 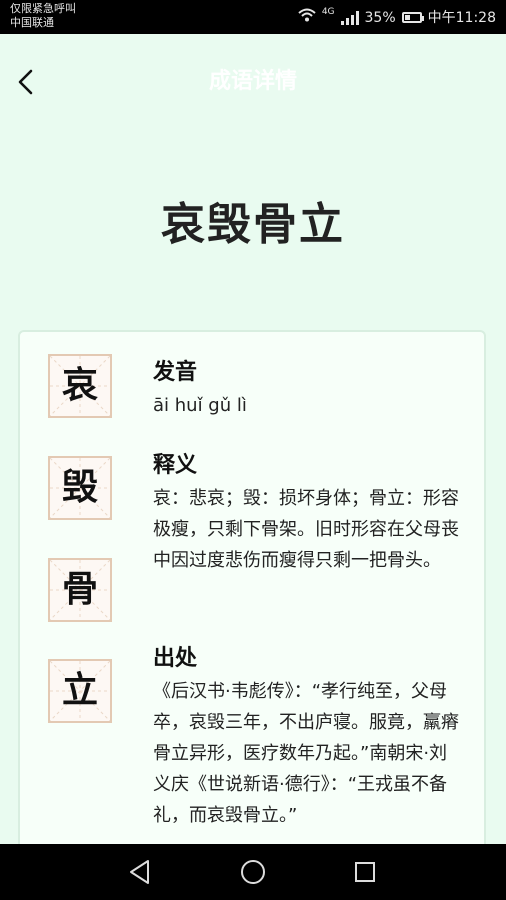 What do you see at coordinates (253, 224) in the screenshot?
I see `idiom-title: 哀毁骨立` at bounding box center [253, 224].